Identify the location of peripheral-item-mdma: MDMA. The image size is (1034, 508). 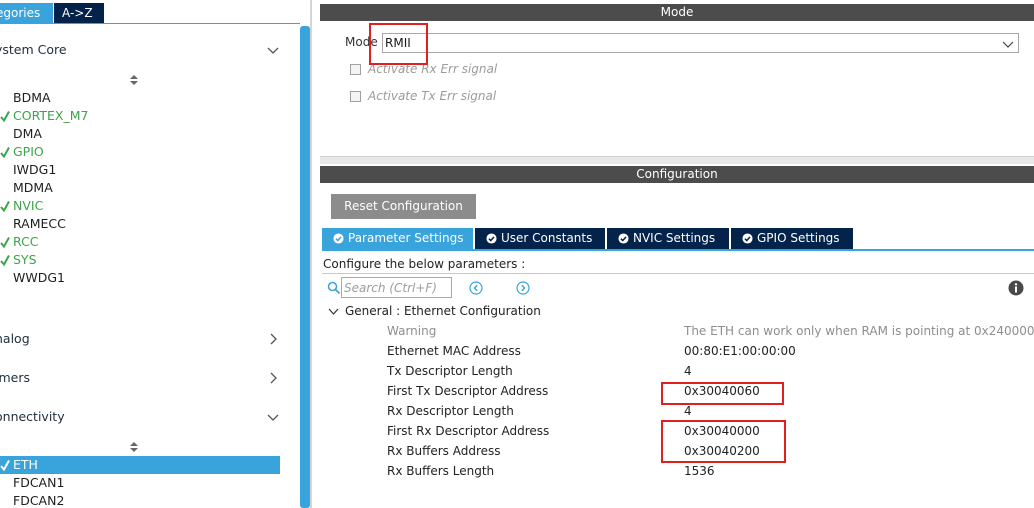
(140, 188).